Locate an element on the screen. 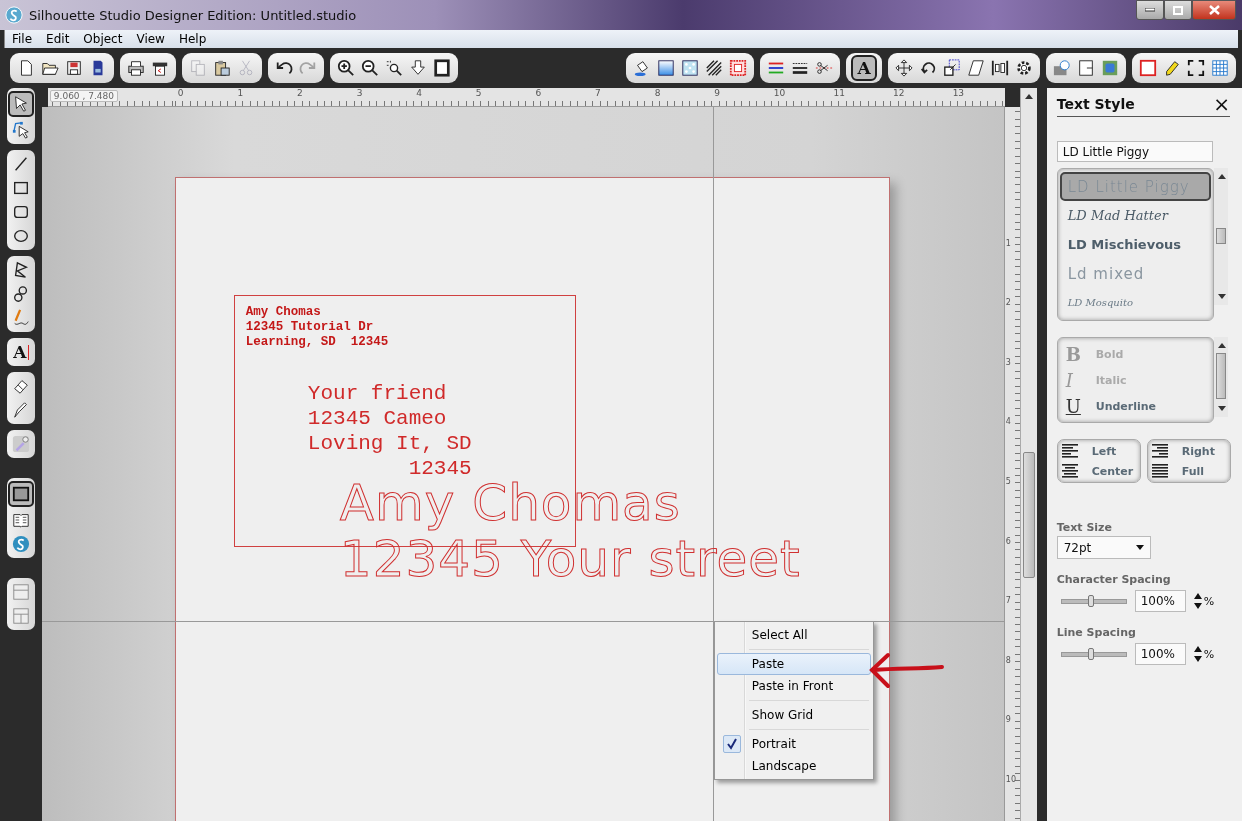 The height and width of the screenshot is (821, 1242). align-button: Center is located at coordinates (1098, 471).